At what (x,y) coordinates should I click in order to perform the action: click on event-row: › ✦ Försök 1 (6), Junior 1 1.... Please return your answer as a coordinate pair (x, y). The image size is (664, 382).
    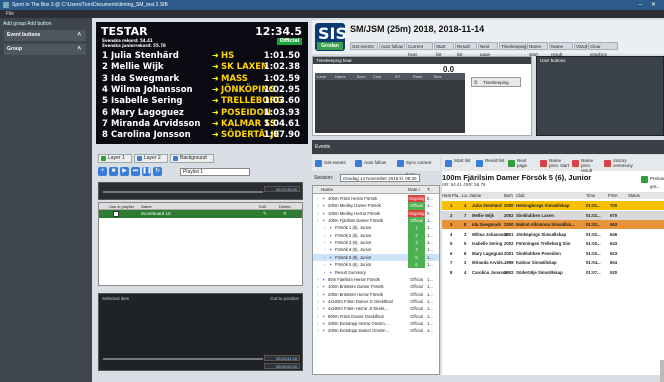
    Looking at the image, I should click on (376, 228).